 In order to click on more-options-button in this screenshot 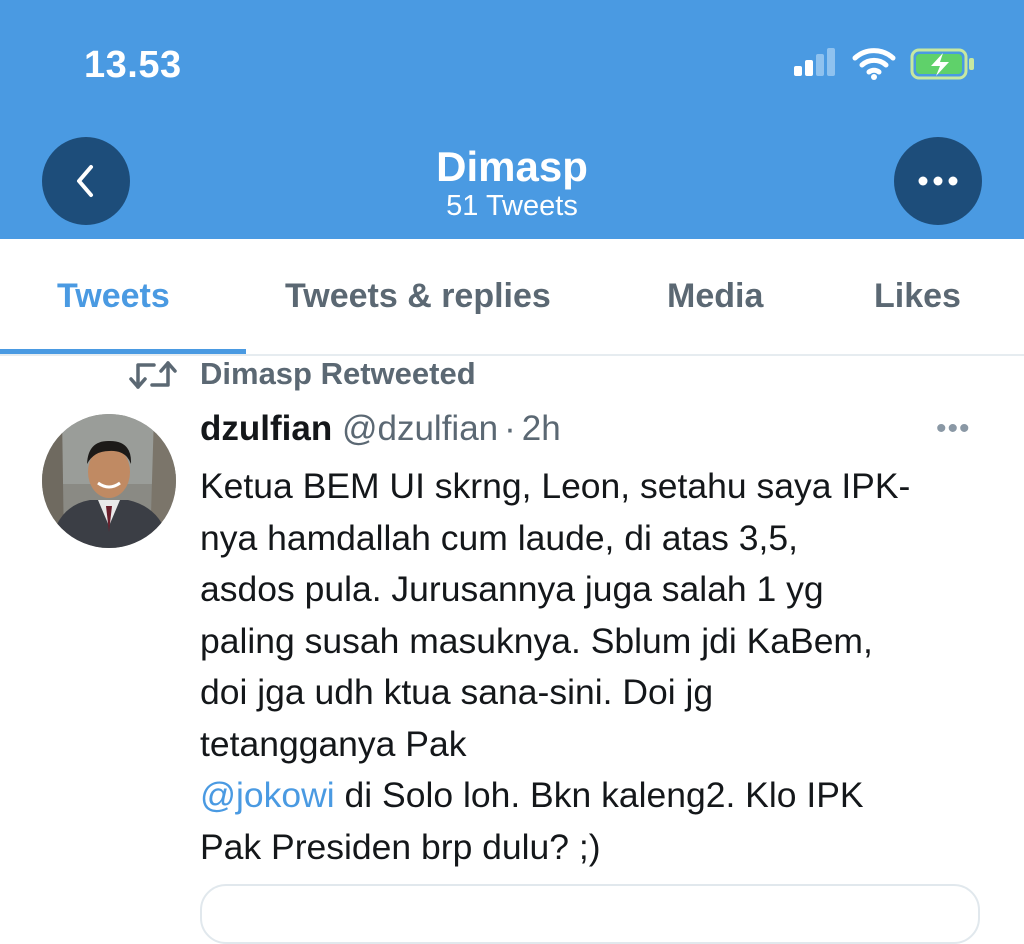, I will do `click(938, 181)`.